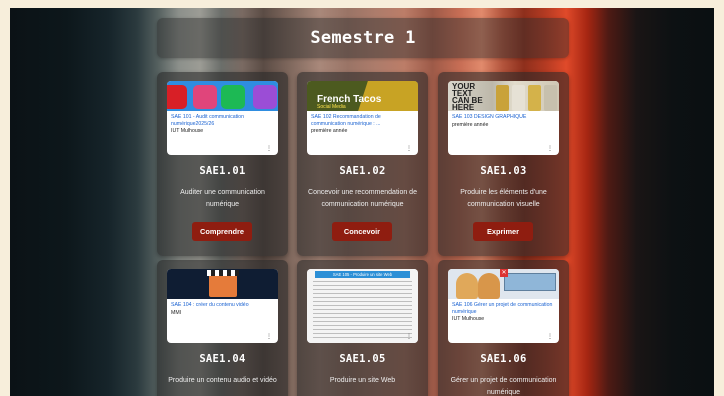  I want to click on sae-code: SAE1.01, so click(222, 171).